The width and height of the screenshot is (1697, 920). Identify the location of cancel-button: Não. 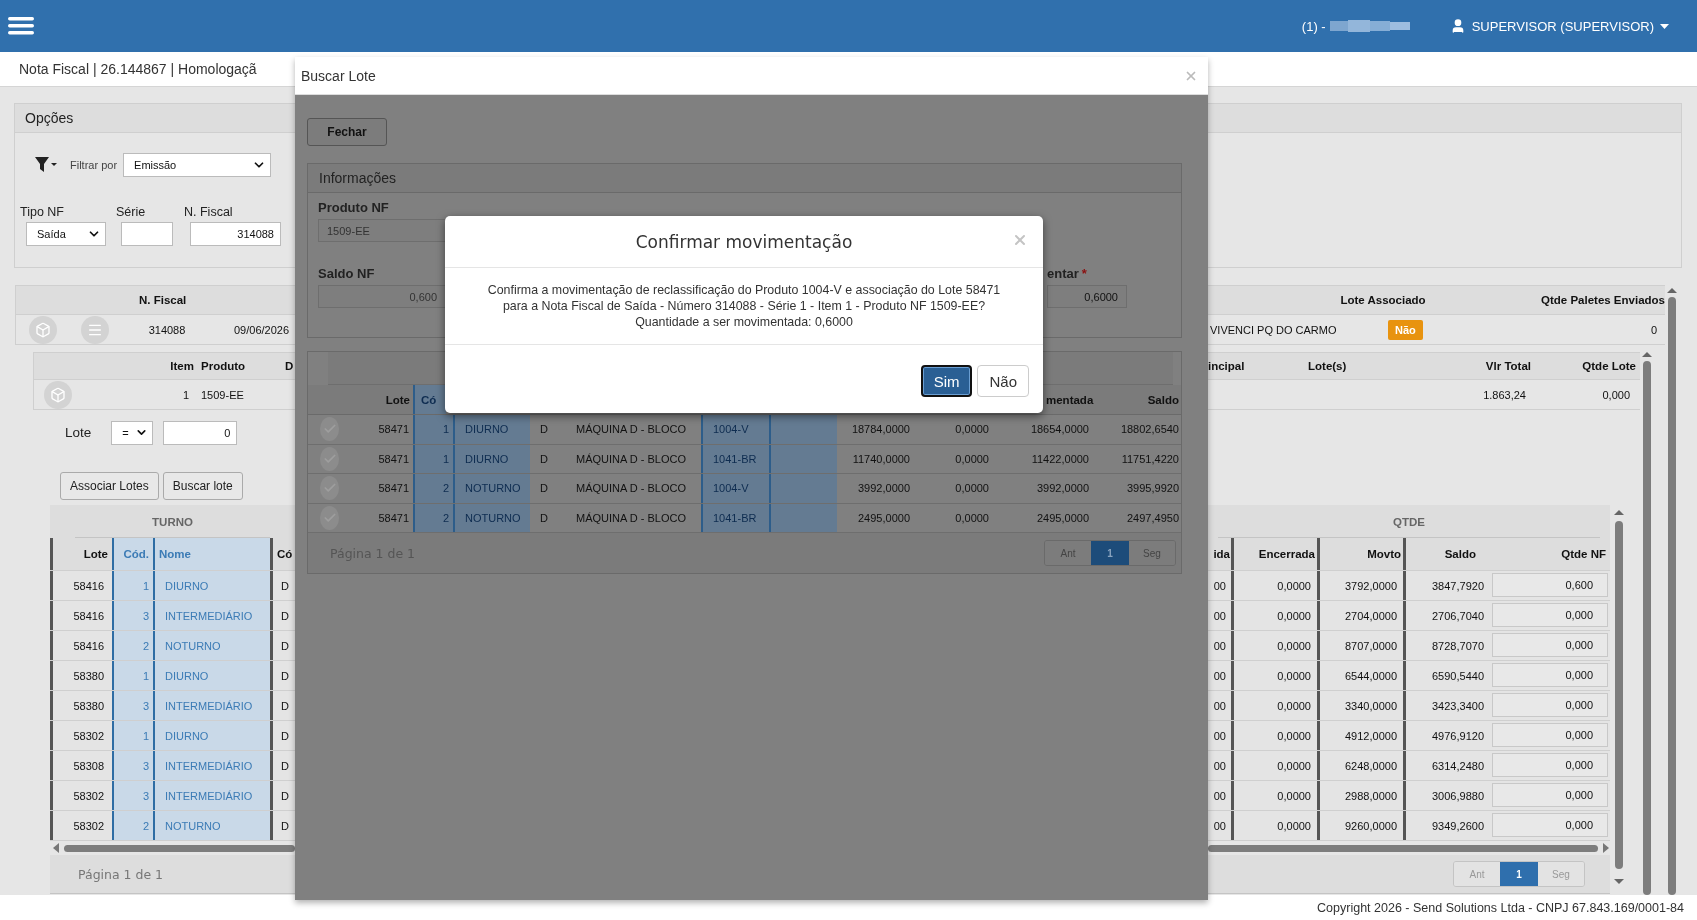
(1003, 381).